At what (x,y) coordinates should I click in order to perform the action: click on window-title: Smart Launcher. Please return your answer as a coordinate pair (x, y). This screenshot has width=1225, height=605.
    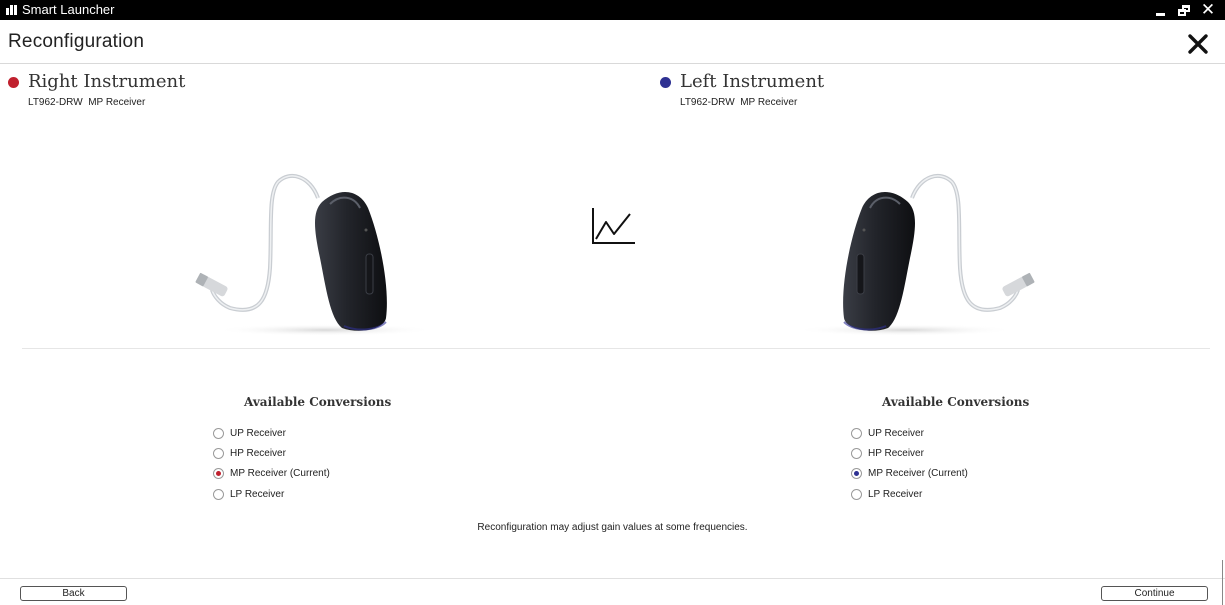
    Looking at the image, I should click on (68, 9).